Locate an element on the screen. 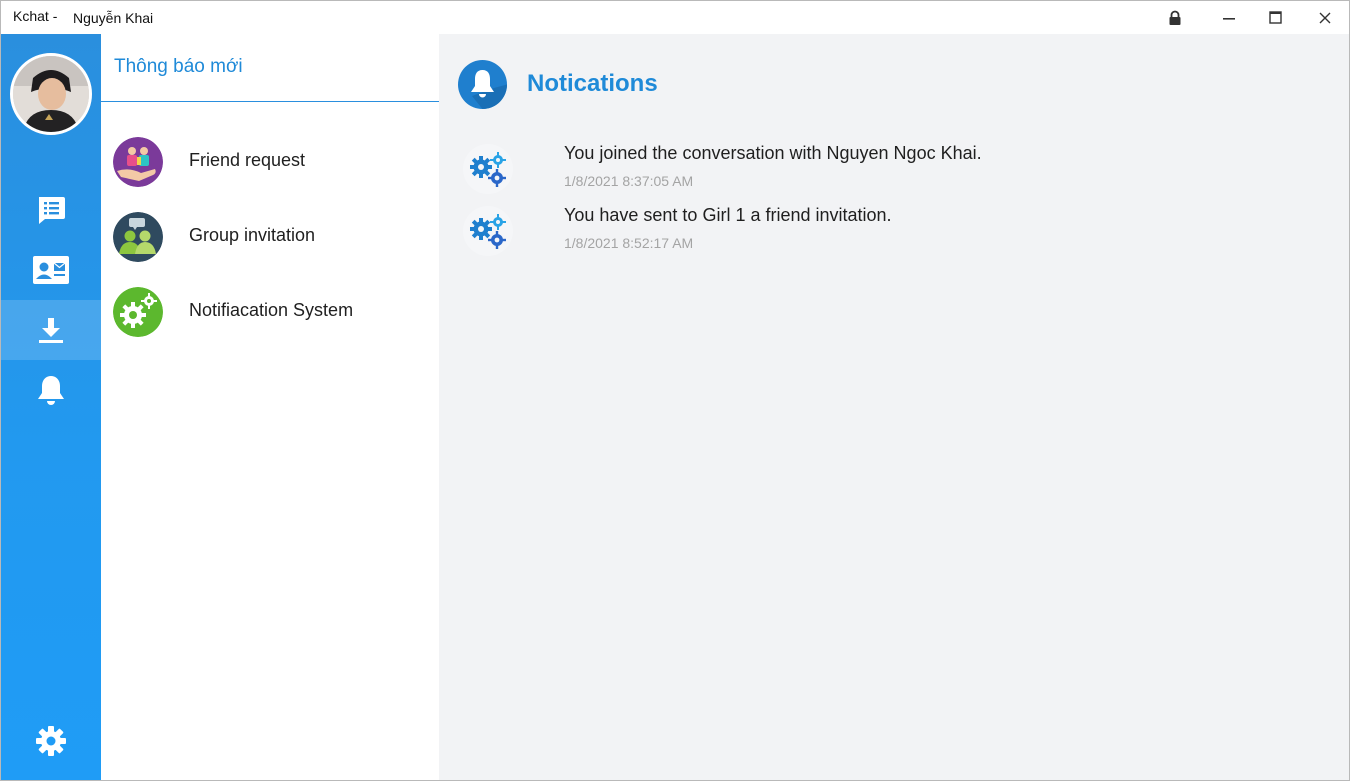  nav-rail is located at coordinates (51, 407).